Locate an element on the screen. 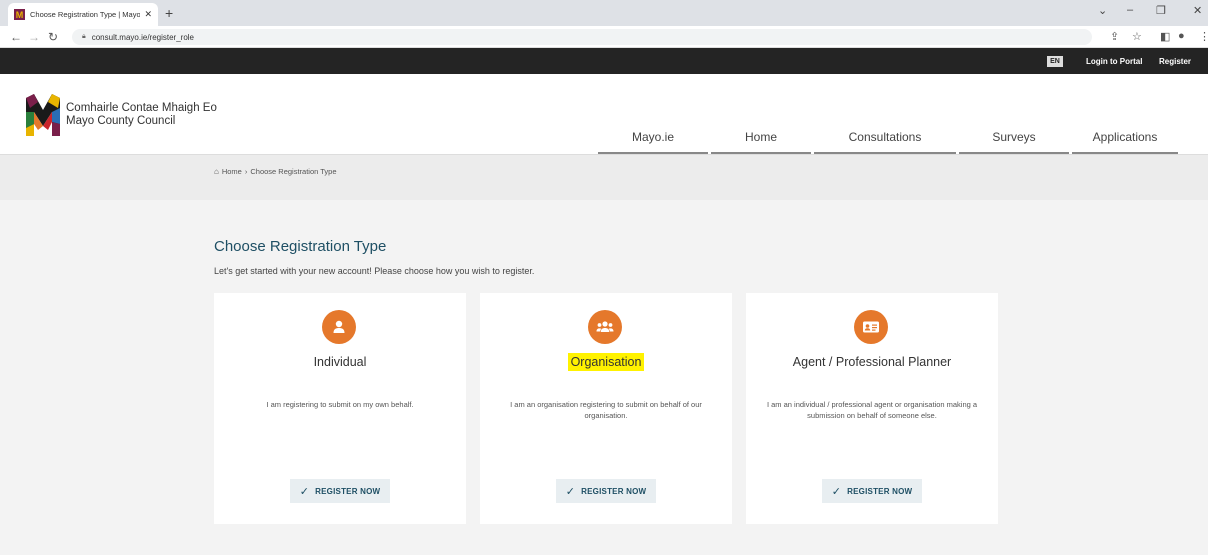  nav-mayo-ie: Mayo.ie is located at coordinates (653, 140).